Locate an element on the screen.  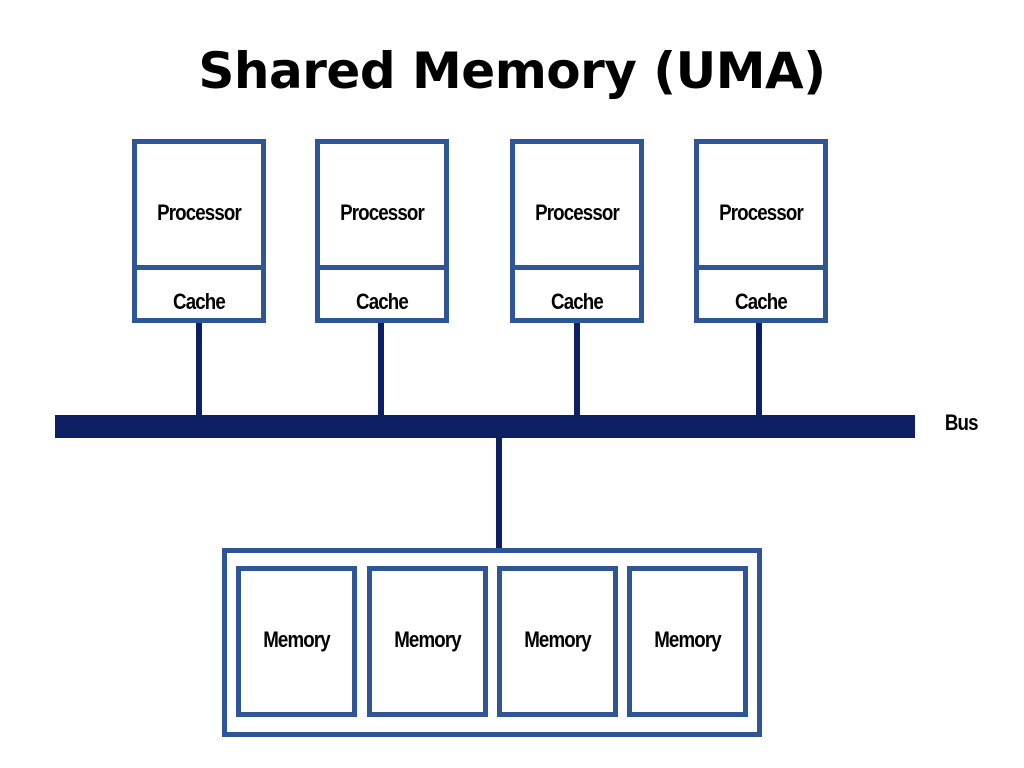
memory-module-3: Memory is located at coordinates (557, 641).